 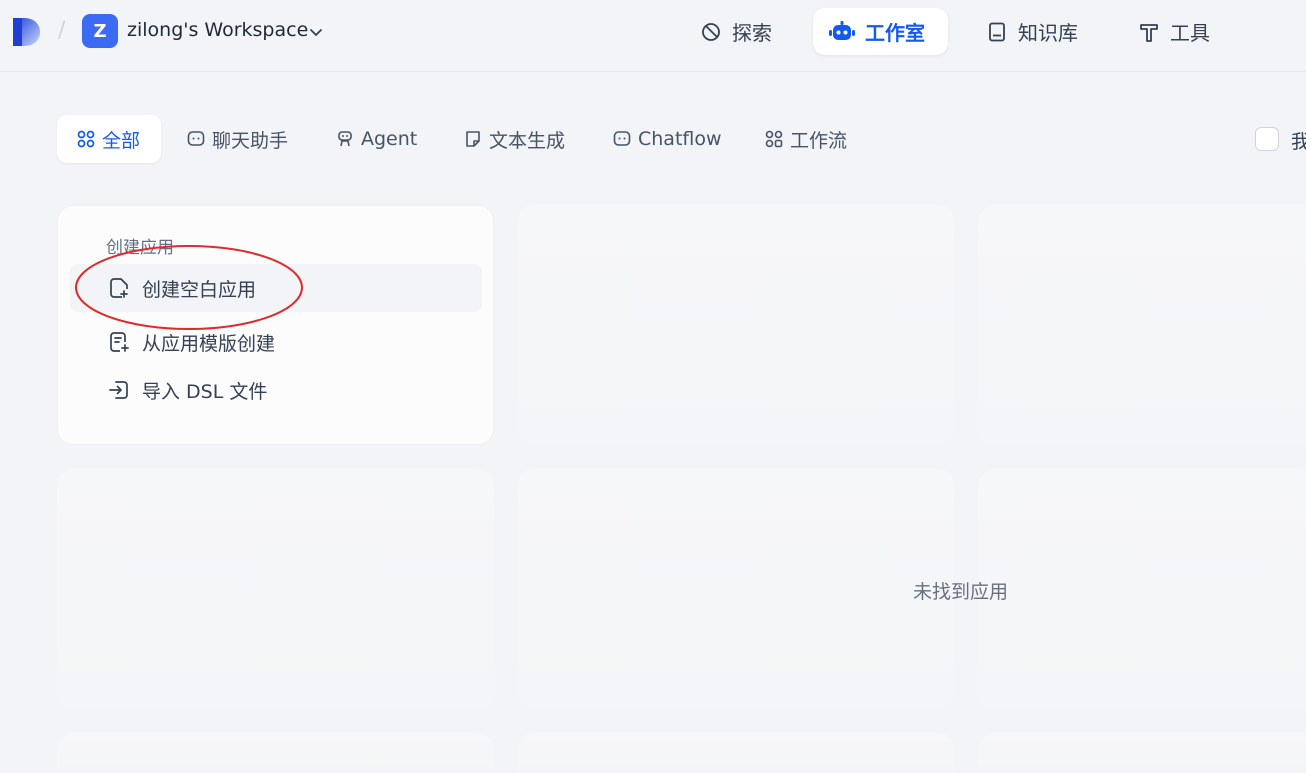 I want to click on nav-knowledge-label: 知识库, so click(x=1048, y=33).